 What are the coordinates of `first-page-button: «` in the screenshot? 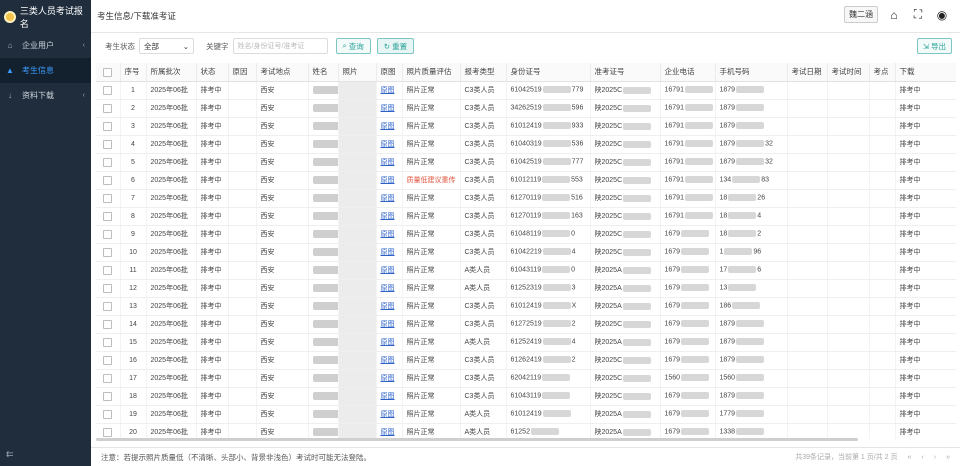 It's located at (910, 457).